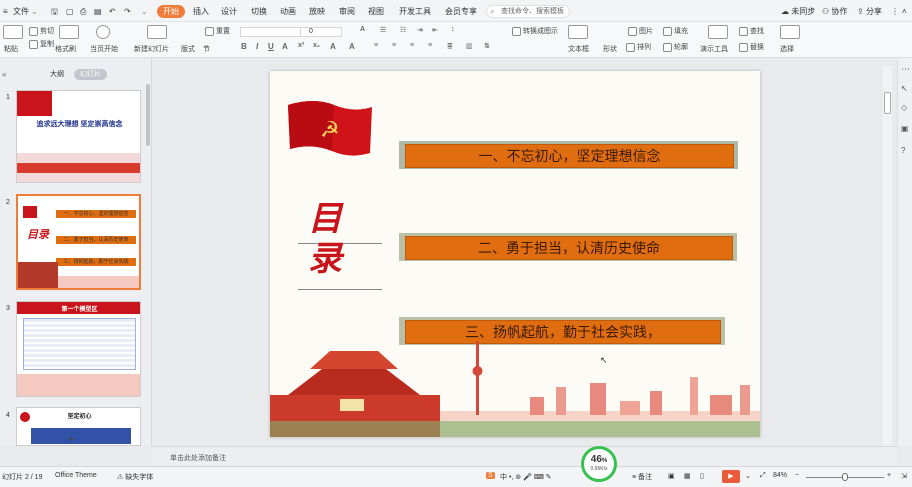 This screenshot has width=912, height=487. I want to click on zoom-in-button: +, so click(889, 475).